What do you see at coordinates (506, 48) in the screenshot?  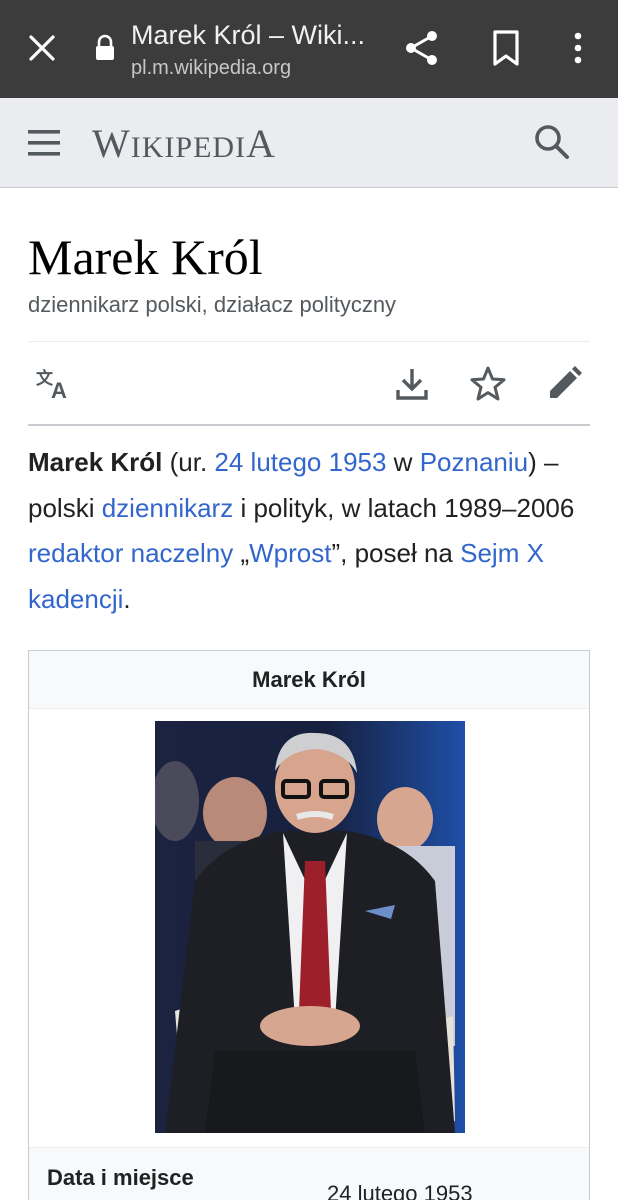 I see `bookmark-icon` at bounding box center [506, 48].